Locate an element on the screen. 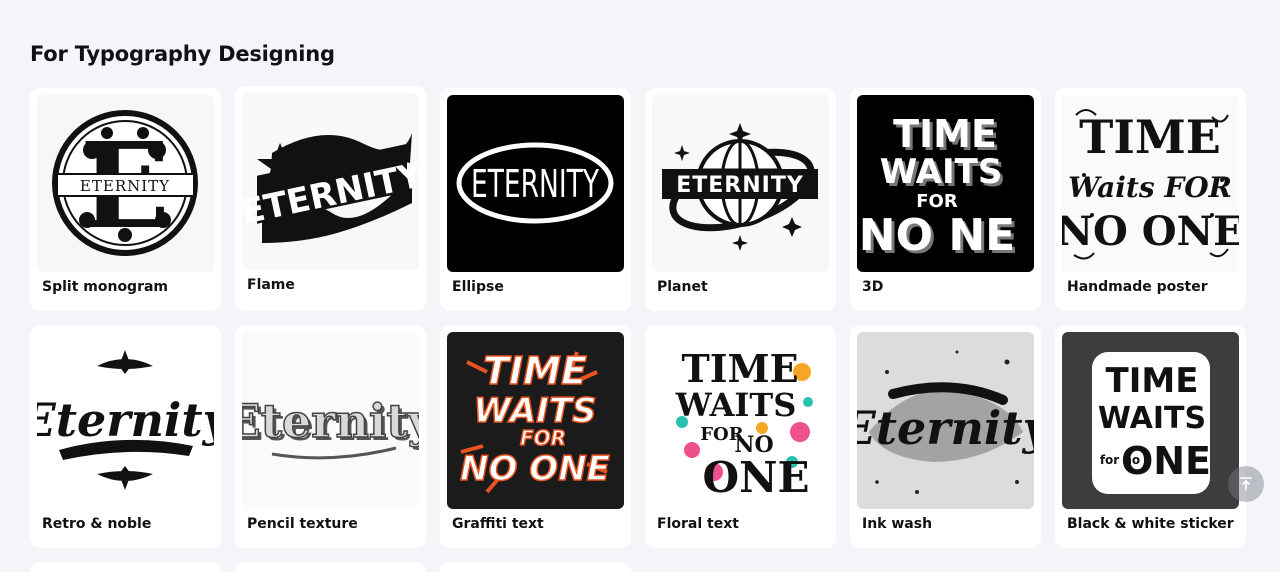 The image size is (1280, 572). style-card-ink-wash: Eternity Ink wash is located at coordinates (945, 436).